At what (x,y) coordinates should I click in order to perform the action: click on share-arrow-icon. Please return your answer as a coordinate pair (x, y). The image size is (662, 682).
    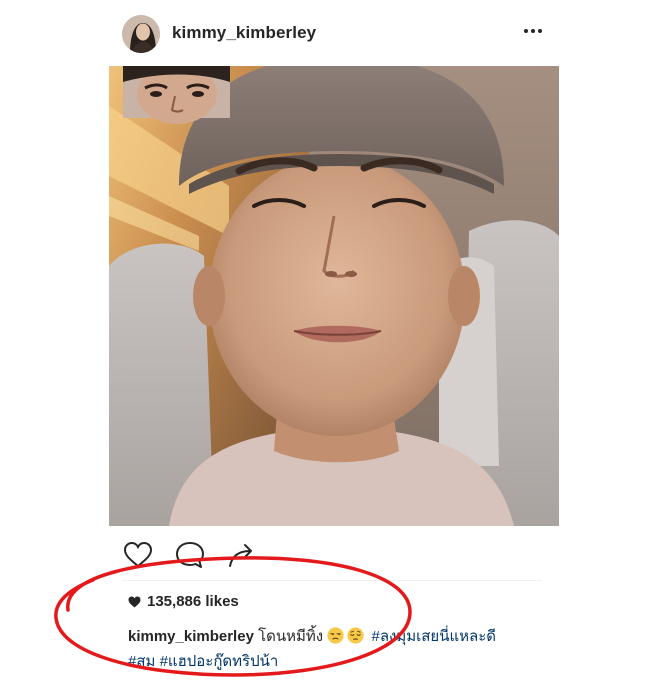
    Looking at the image, I should click on (240, 555).